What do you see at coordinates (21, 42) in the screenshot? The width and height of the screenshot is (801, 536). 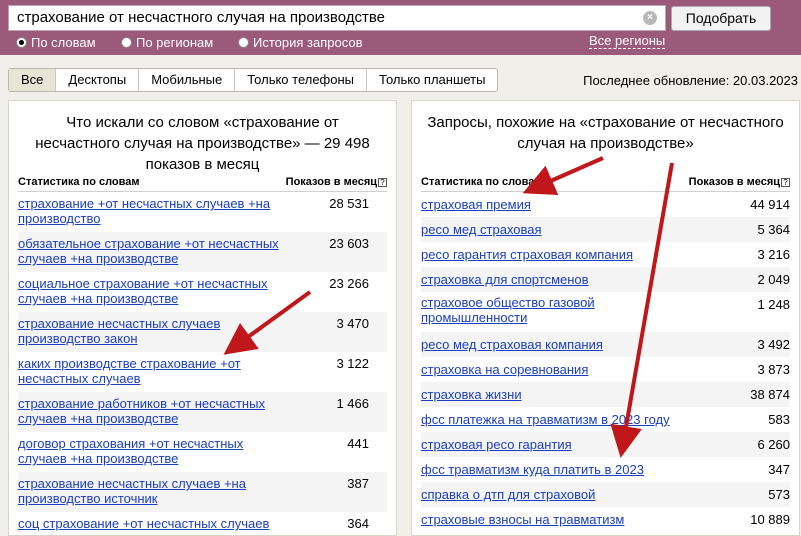 I see `radio-checked-icon` at bounding box center [21, 42].